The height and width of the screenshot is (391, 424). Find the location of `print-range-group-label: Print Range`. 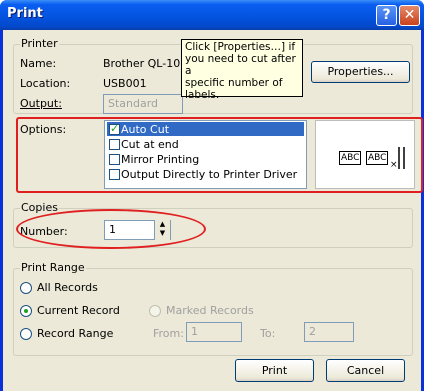

print-range-group-label: Print Range is located at coordinates (53, 267).